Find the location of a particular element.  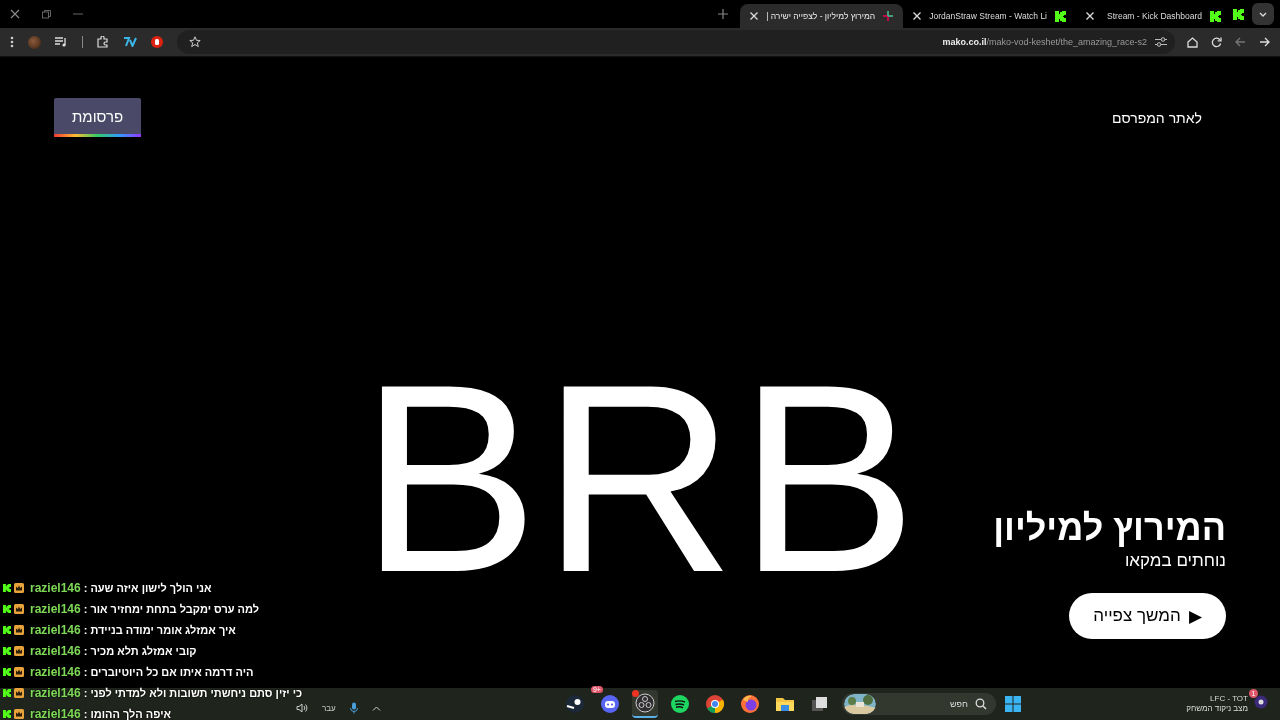

team-crest-icon is located at coordinates (1261, 702).